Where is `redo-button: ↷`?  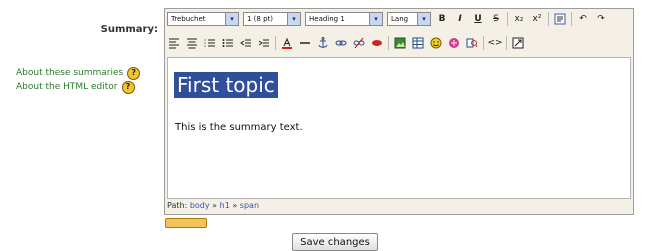 redo-button: ↷ is located at coordinates (601, 19).